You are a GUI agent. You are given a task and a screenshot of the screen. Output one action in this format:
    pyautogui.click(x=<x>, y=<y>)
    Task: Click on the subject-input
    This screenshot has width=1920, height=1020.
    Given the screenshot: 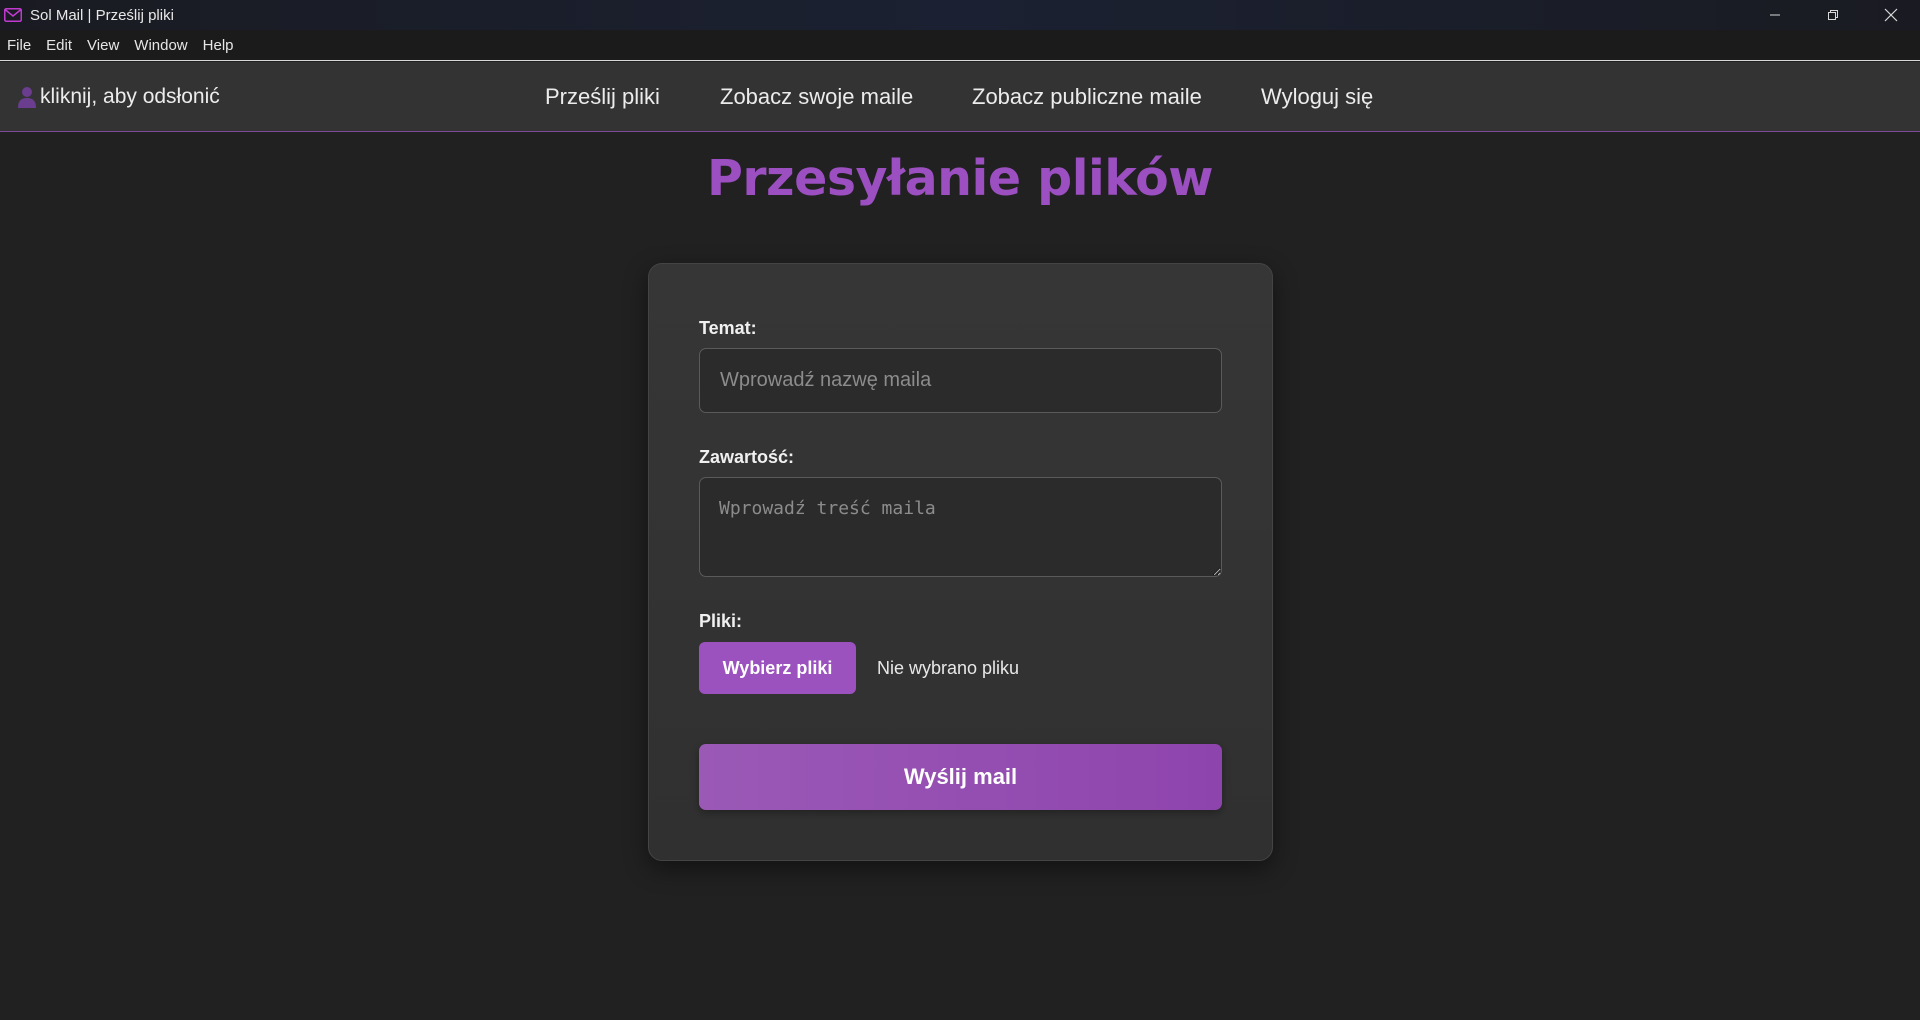 What is the action you would take?
    pyautogui.click(x=960, y=380)
    